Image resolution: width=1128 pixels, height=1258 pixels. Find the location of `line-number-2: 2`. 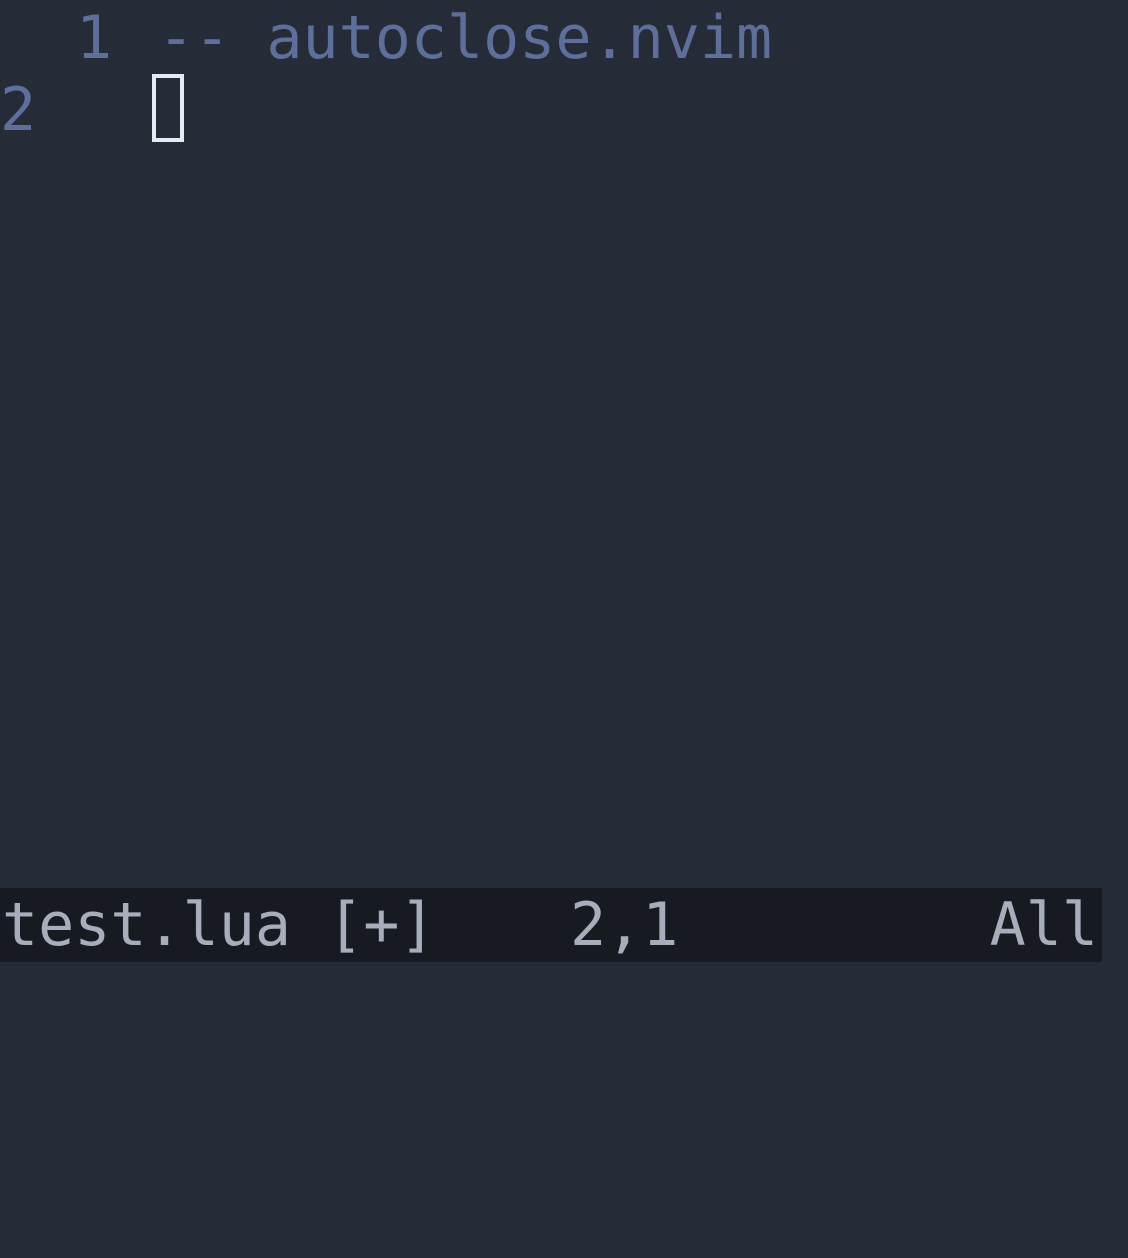

line-number-2: 2 is located at coordinates (18, 110).